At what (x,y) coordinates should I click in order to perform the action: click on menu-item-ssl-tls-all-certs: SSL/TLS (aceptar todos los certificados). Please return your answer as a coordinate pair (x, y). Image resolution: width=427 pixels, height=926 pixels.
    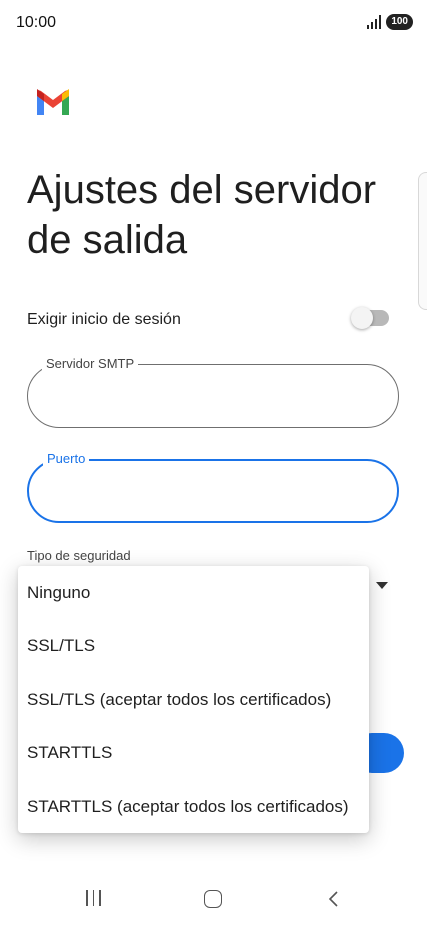
    Looking at the image, I should click on (193, 699).